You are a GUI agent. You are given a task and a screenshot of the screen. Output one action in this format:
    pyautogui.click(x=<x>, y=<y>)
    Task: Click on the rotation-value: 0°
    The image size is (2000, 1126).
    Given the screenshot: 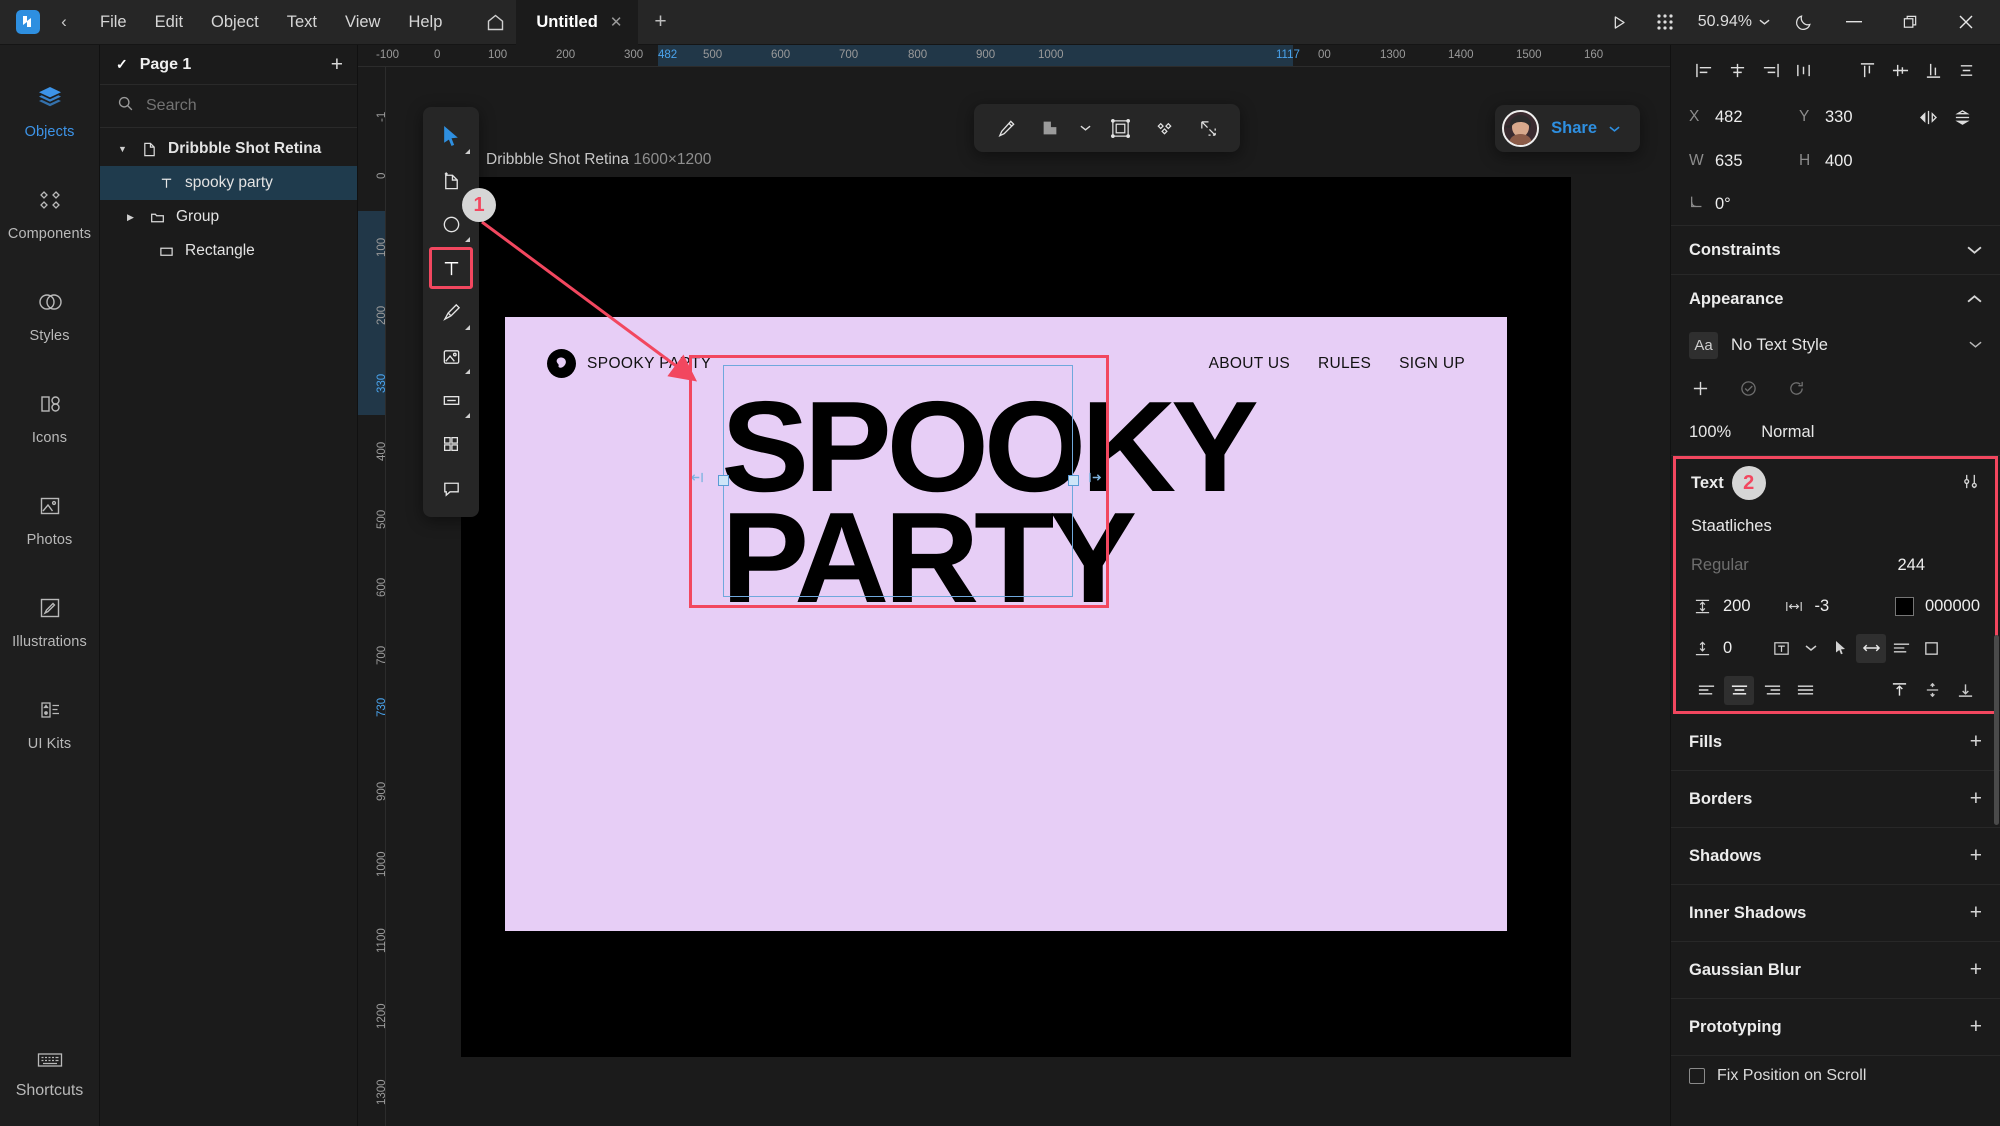 What is the action you would take?
    pyautogui.click(x=1723, y=204)
    